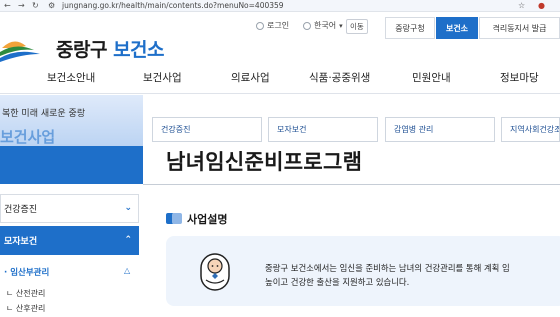 Image resolution: width=560 pixels, height=317 pixels. Describe the element at coordinates (541, 5) in the screenshot. I see `extension-icon: ●` at that location.